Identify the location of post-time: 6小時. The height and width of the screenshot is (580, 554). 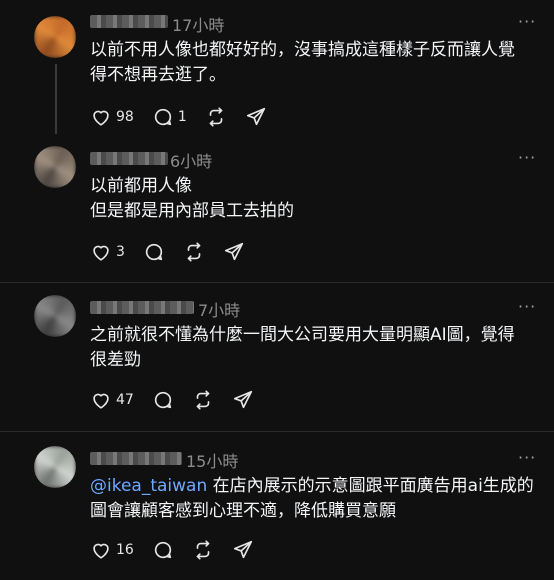
(191, 161).